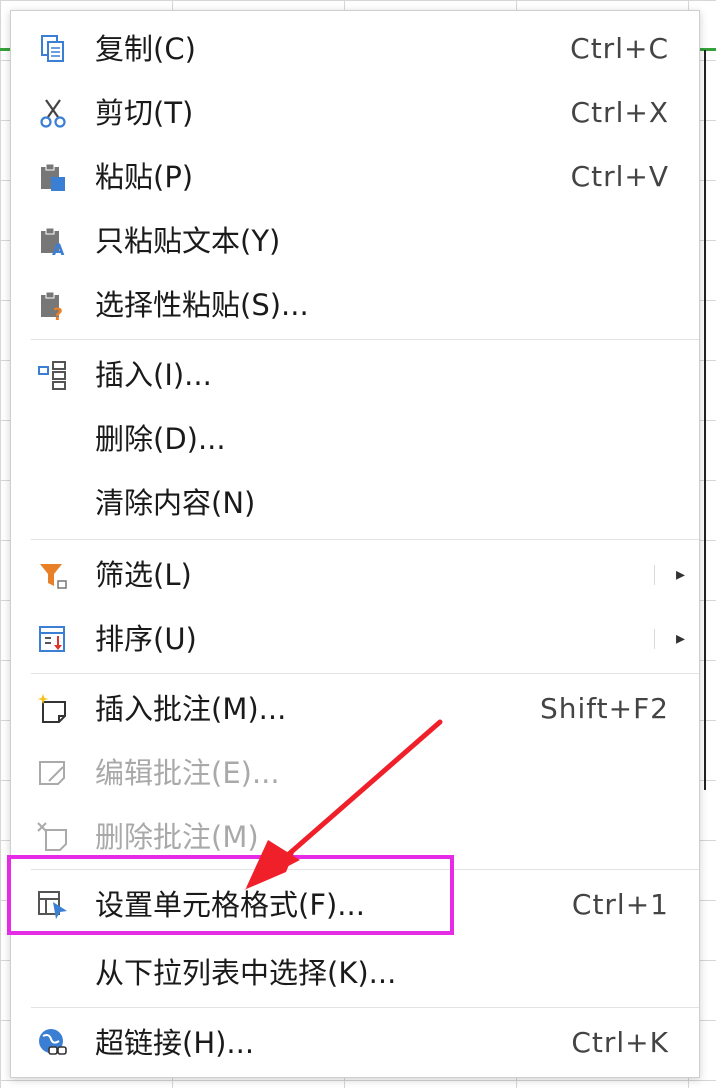 This screenshot has width=716, height=1088. What do you see at coordinates (52, 773) in the screenshot?
I see `edit-comment-icon` at bounding box center [52, 773].